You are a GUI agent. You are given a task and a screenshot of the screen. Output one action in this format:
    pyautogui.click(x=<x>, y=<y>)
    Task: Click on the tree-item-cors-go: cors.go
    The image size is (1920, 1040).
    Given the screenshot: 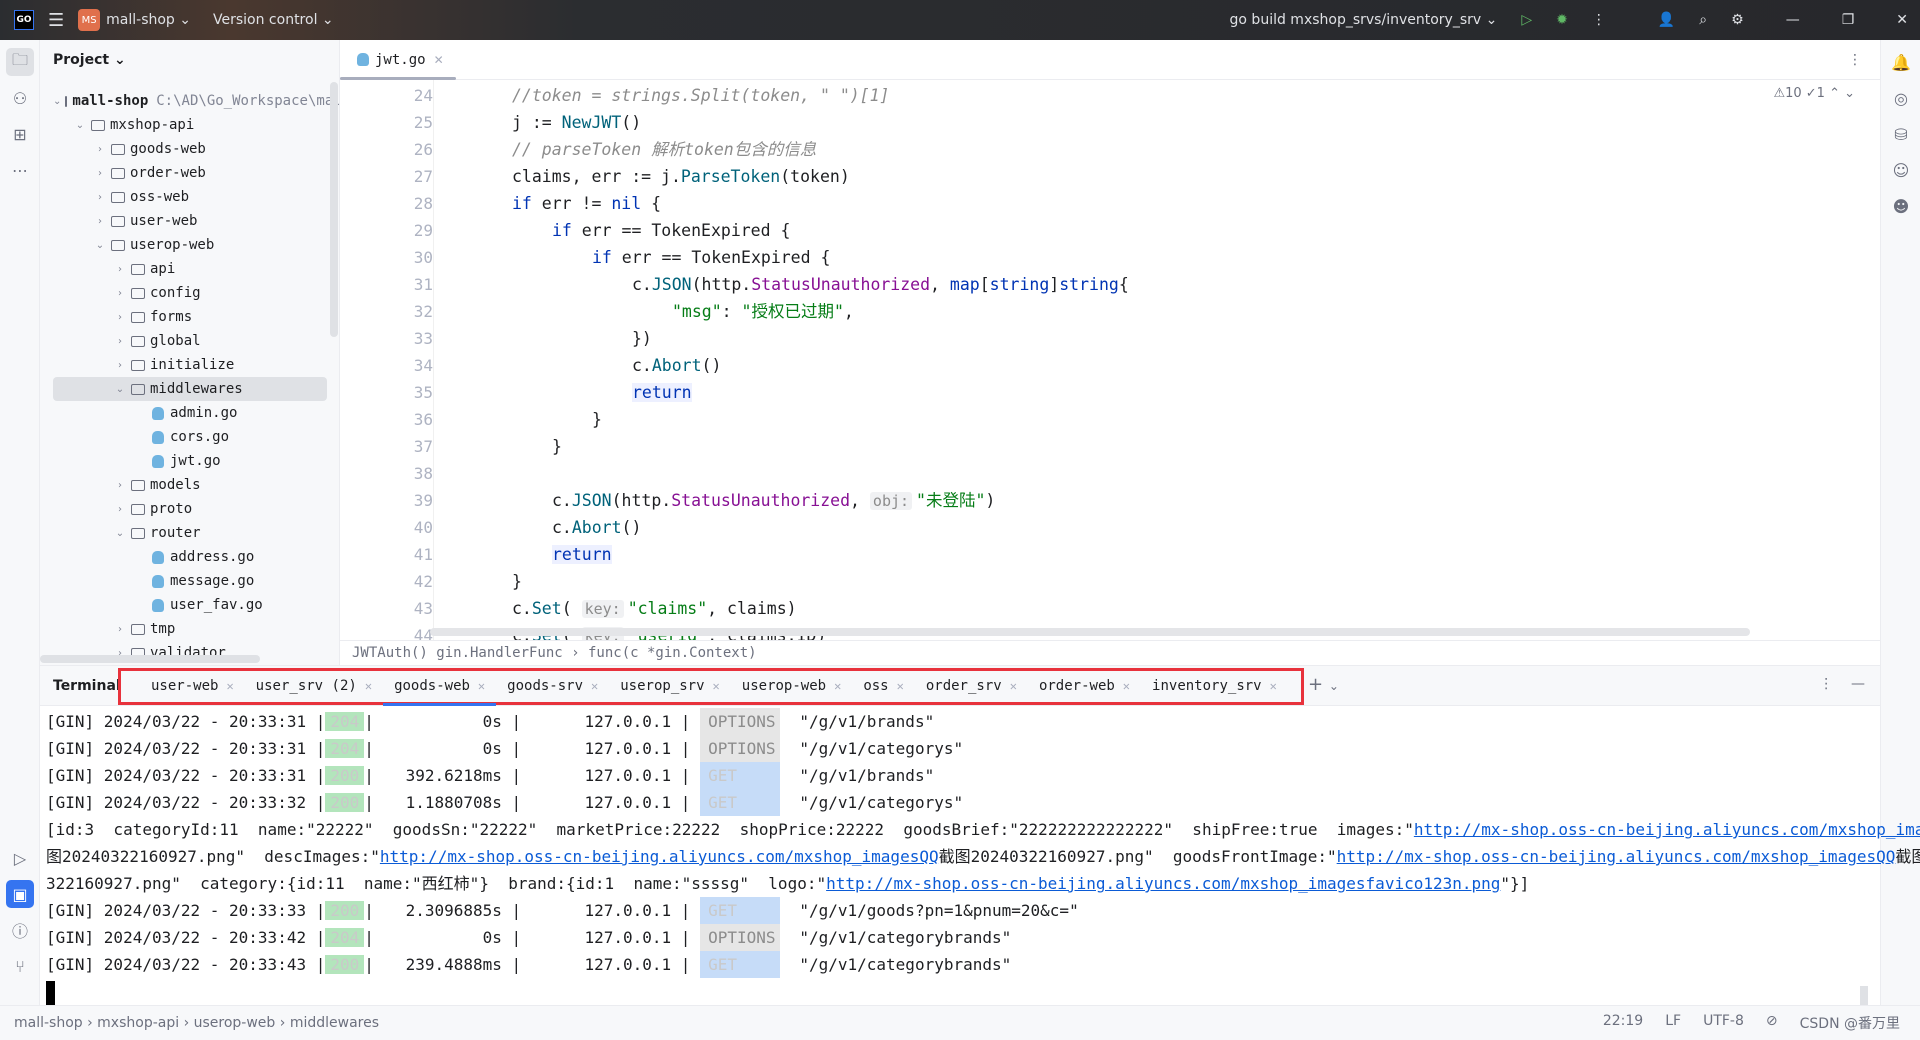 What is the action you would take?
    pyautogui.click(x=196, y=437)
    